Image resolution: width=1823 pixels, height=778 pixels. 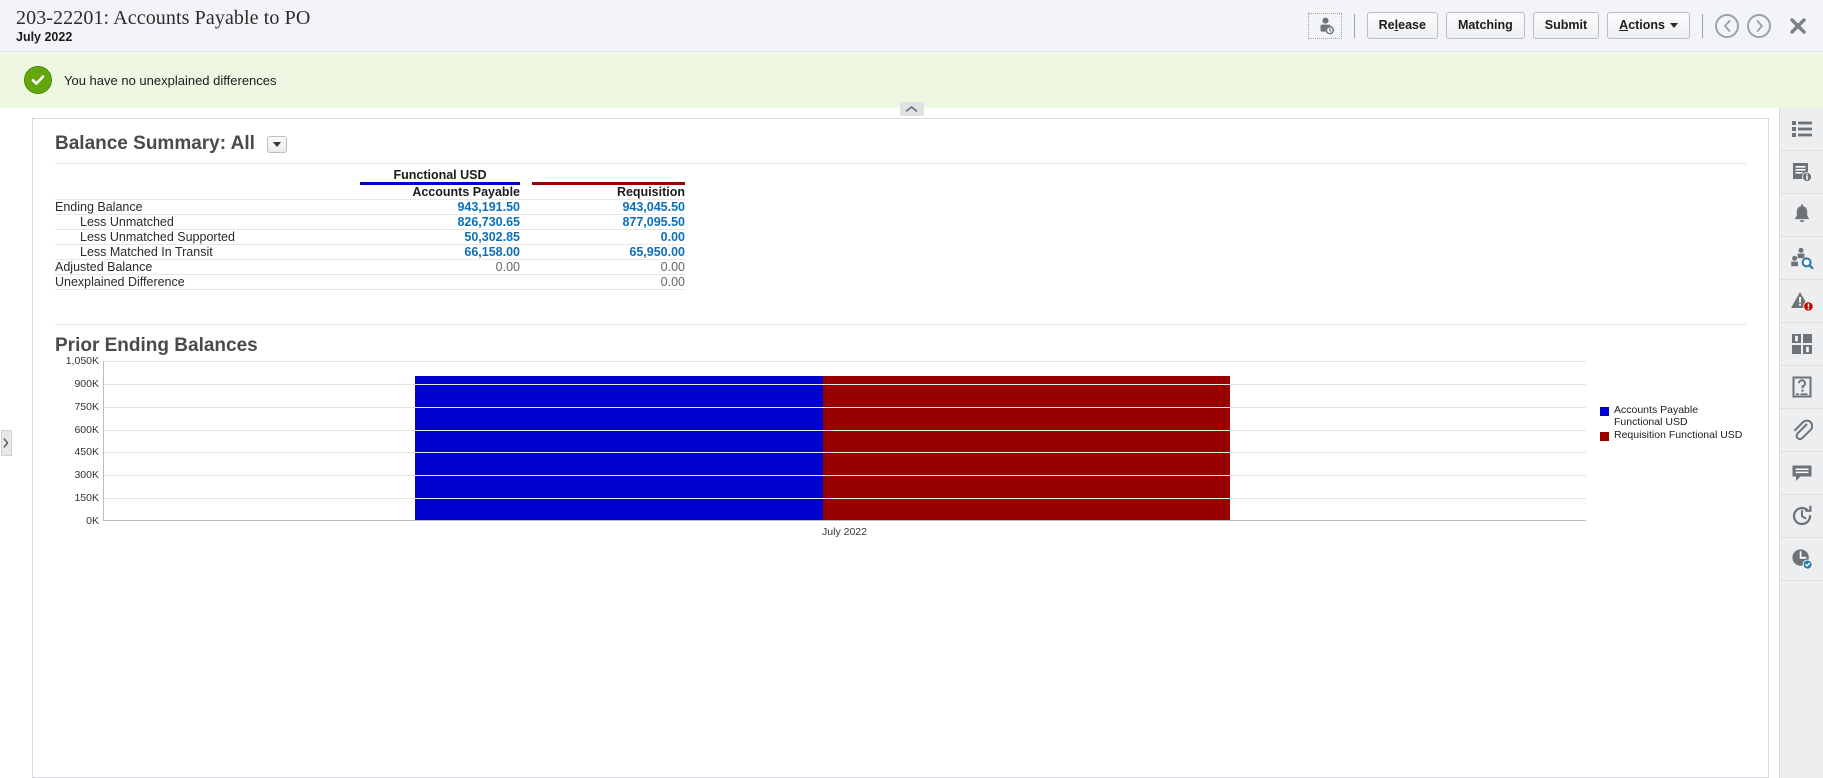 What do you see at coordinates (1801, 344) in the screenshot?
I see `grid-panels-icon` at bounding box center [1801, 344].